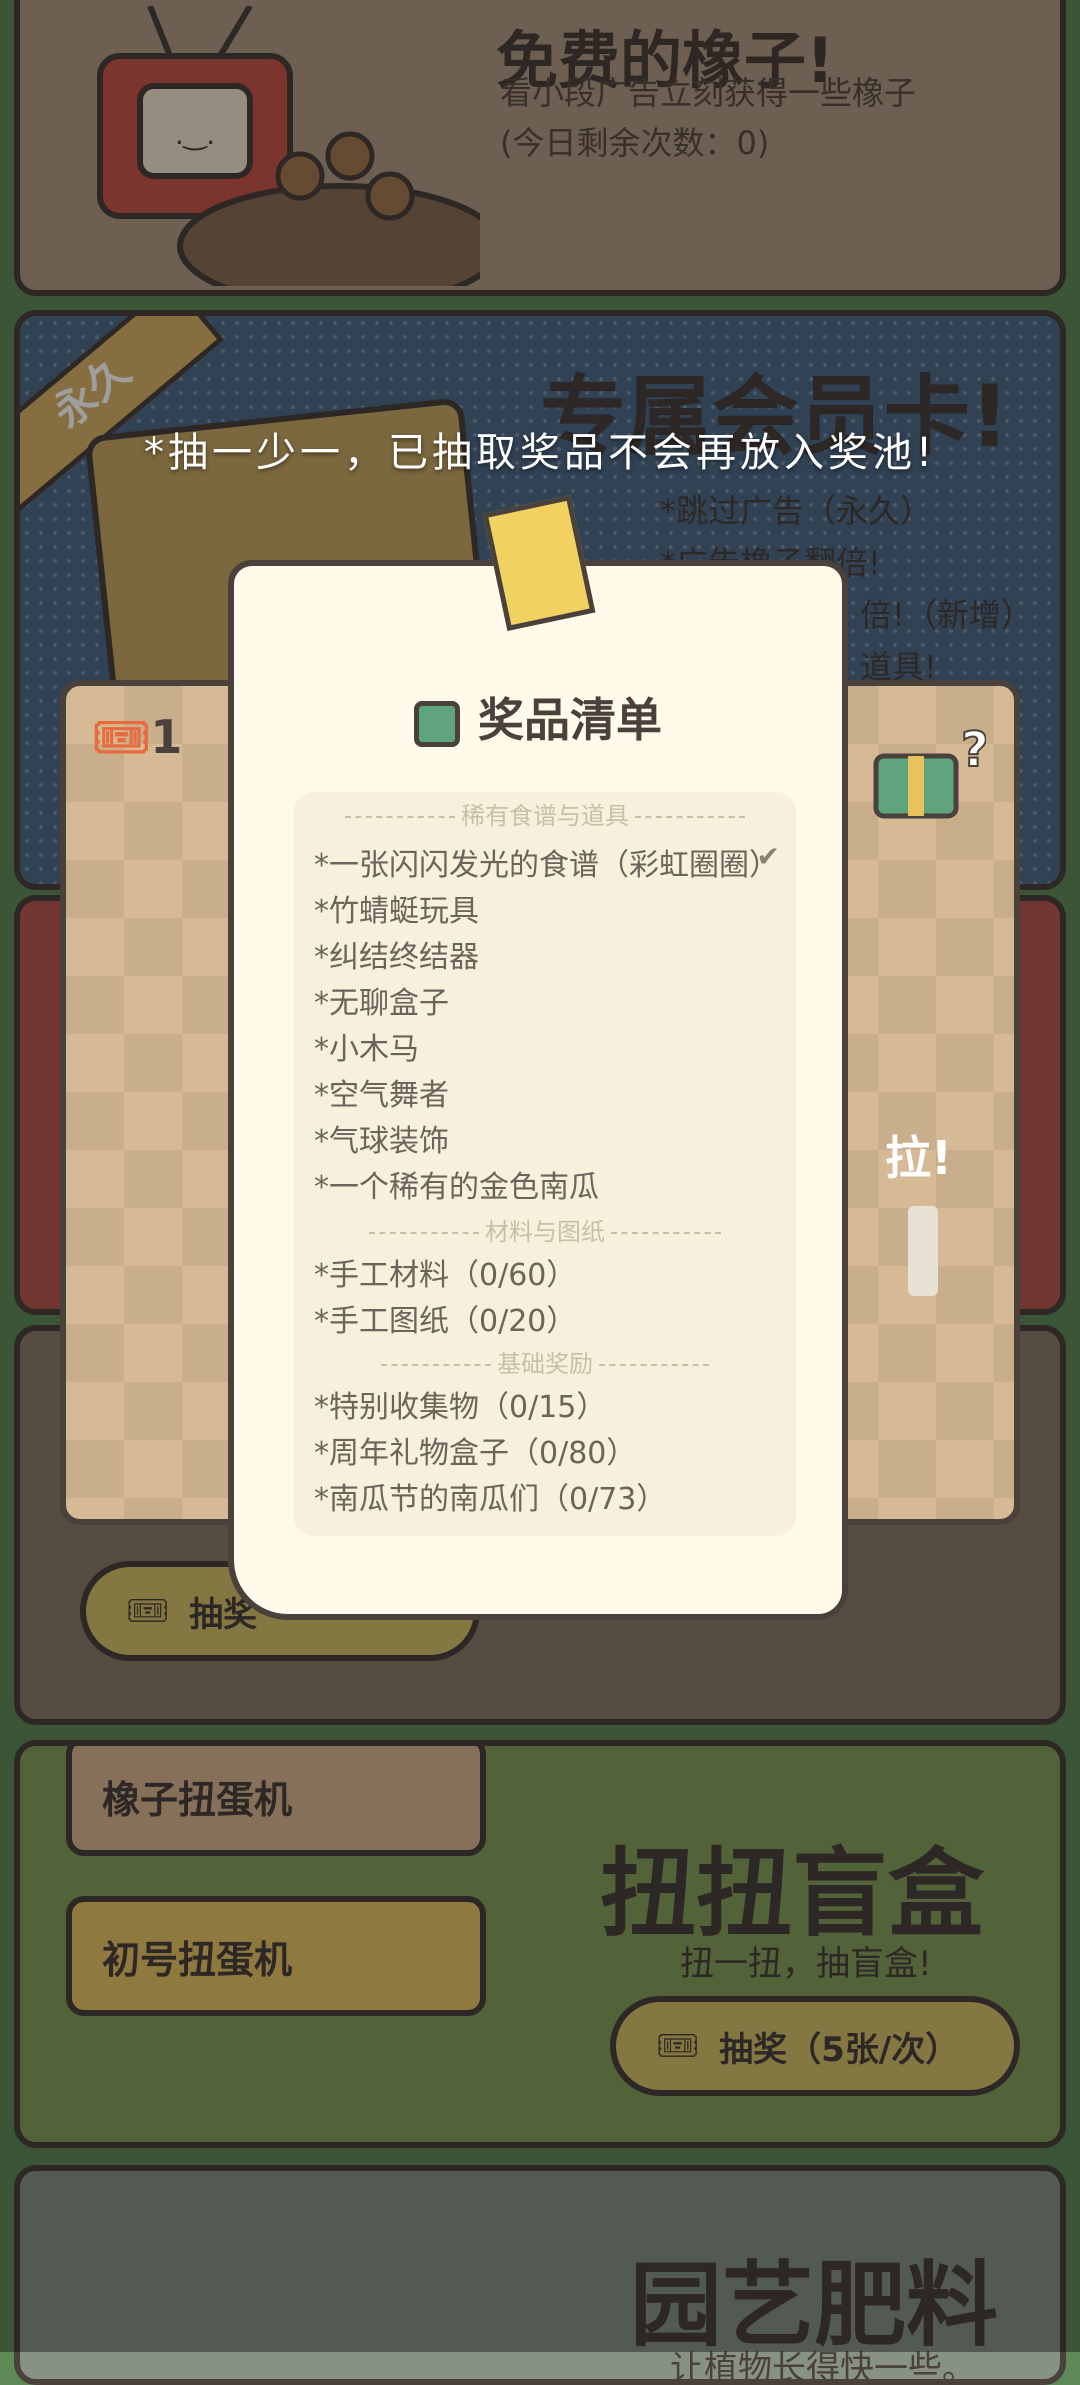 Image resolution: width=1080 pixels, height=2385 pixels. Describe the element at coordinates (121, 737) in the screenshot. I see `ticket-icon: 🎟` at that location.